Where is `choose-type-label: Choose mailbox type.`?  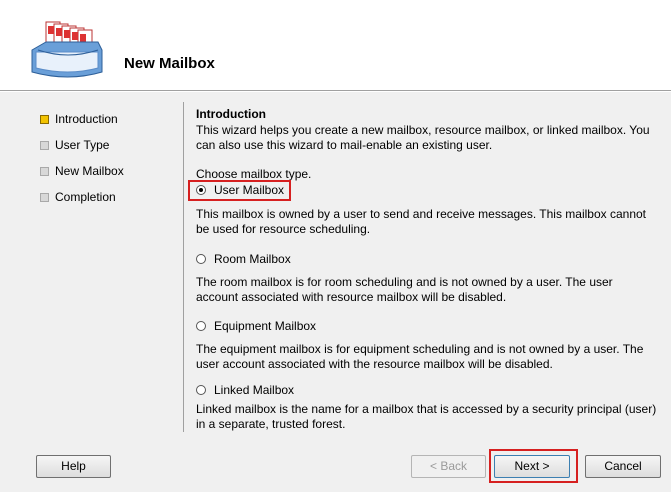
choose-type-label: Choose mailbox type. is located at coordinates (254, 174).